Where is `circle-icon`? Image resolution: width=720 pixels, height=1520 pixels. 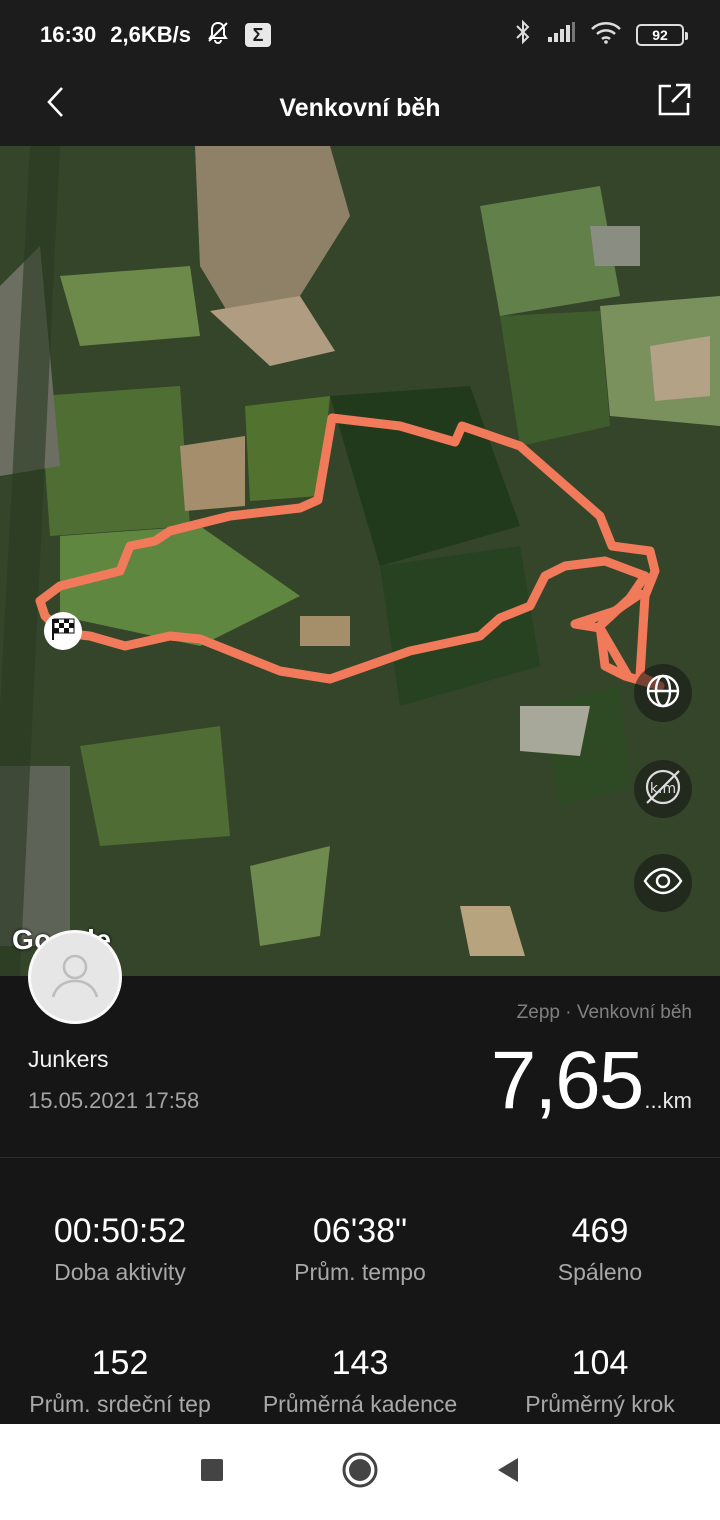
circle-icon is located at coordinates (360, 1472).